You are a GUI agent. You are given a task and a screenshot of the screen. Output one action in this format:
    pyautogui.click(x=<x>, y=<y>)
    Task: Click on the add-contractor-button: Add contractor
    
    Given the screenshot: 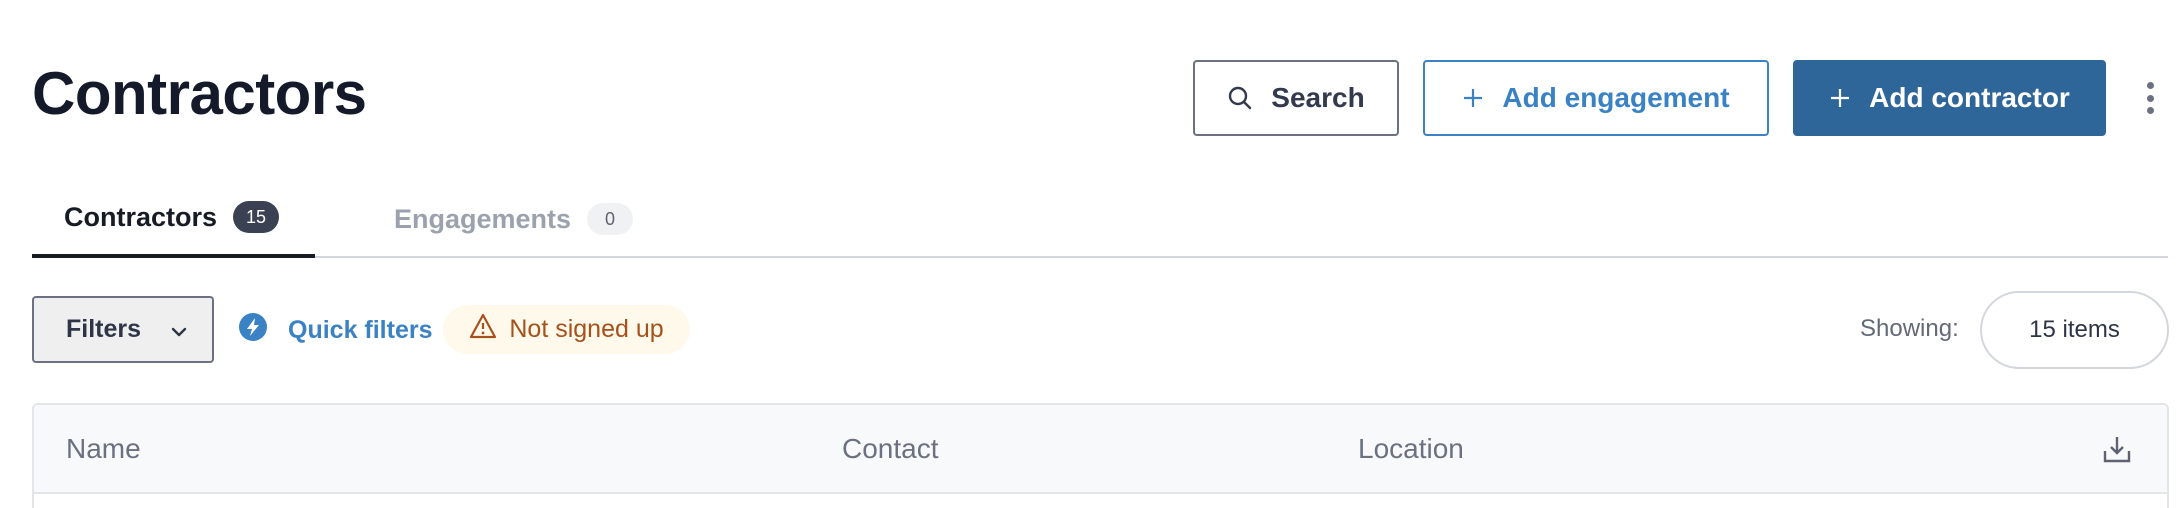 What is the action you would take?
    pyautogui.click(x=1949, y=98)
    